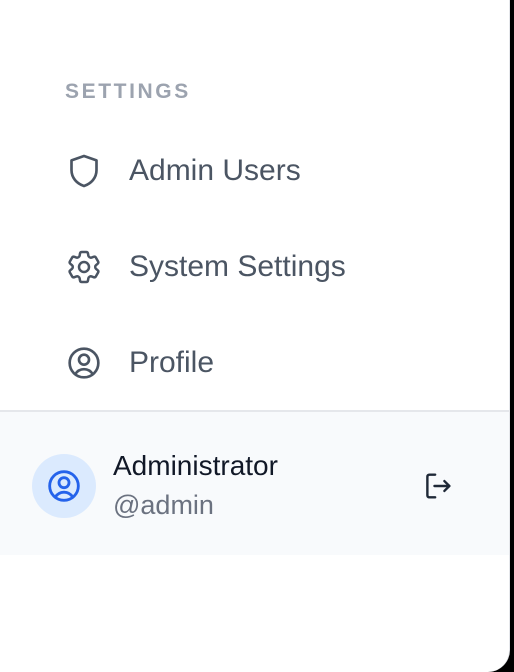  Describe the element at coordinates (172, 362) in the screenshot. I see `sidebar-item-label: Profile` at that location.